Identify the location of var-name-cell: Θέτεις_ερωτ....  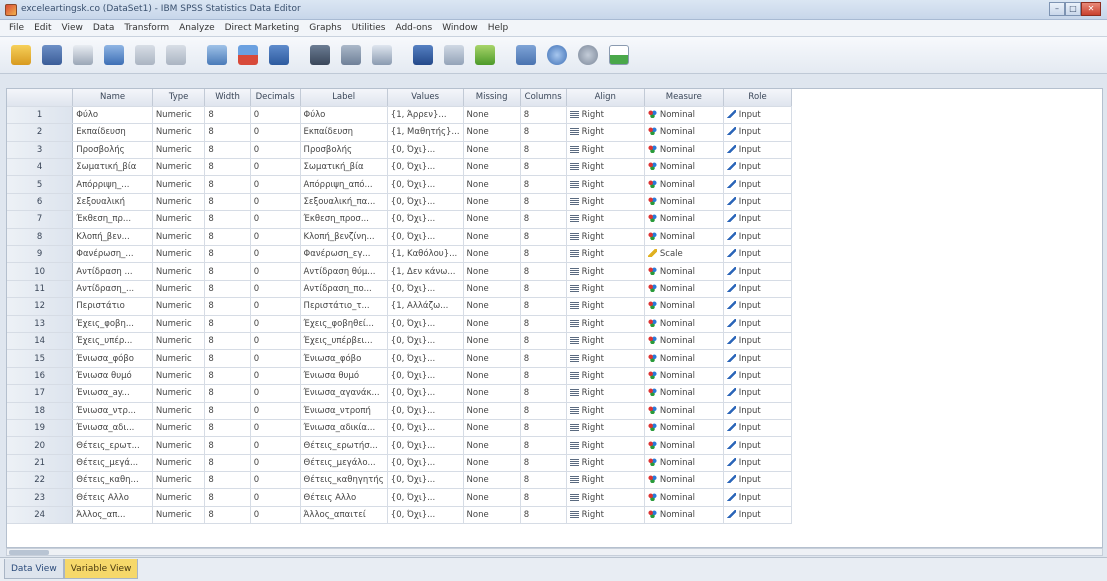
(112, 445).